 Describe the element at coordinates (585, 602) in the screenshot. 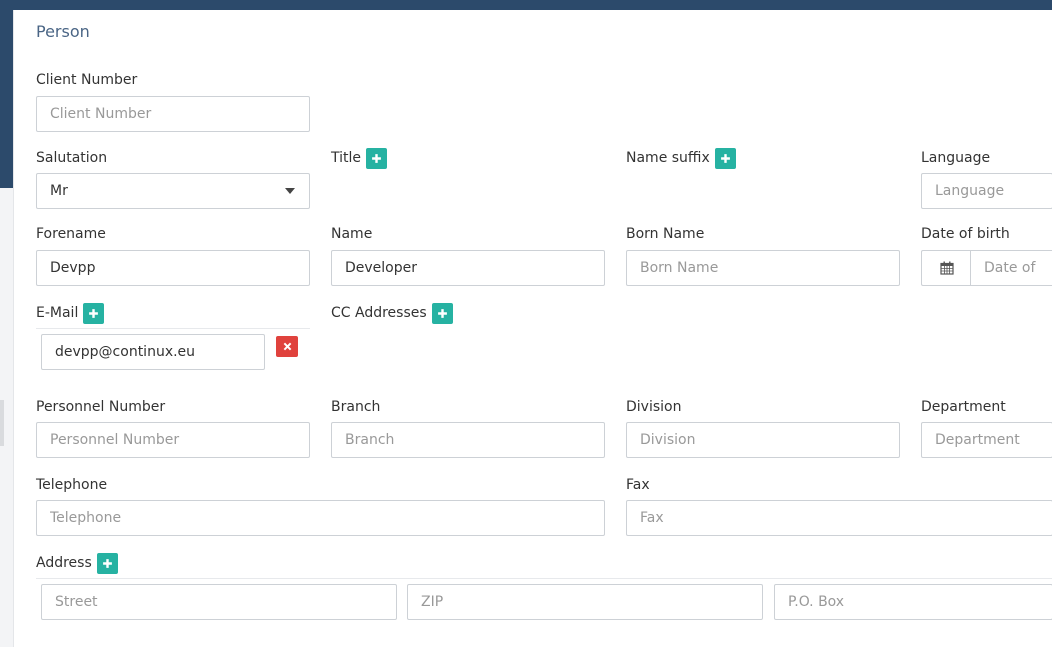

I see `zip-input` at that location.